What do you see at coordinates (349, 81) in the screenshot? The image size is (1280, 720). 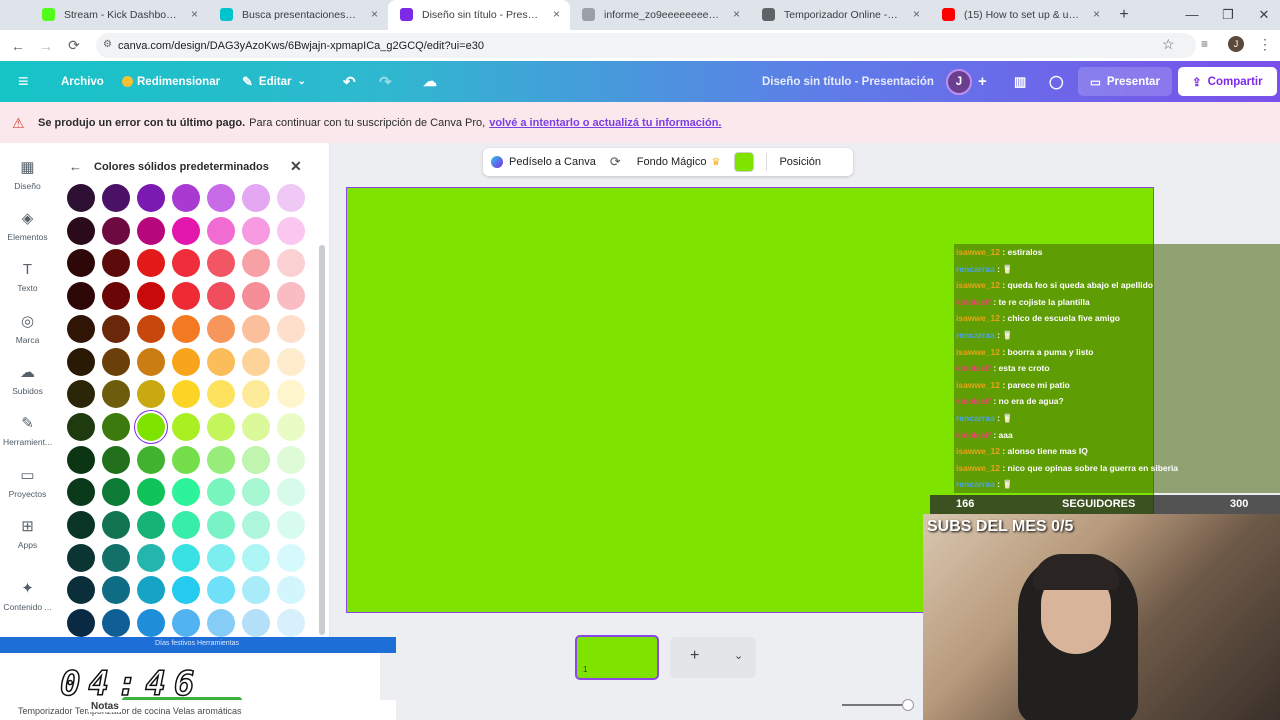 I see `undo-icon: ↶` at bounding box center [349, 81].